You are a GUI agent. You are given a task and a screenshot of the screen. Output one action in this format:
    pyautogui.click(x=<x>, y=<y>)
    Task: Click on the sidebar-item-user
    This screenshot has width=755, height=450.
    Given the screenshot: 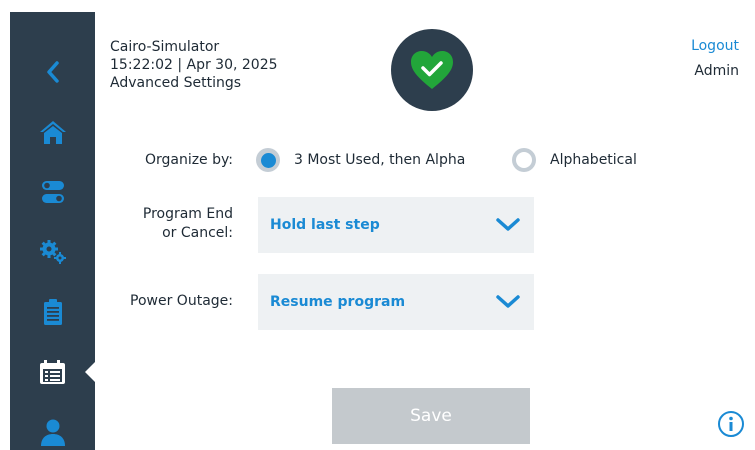 What is the action you would take?
    pyautogui.click(x=52, y=431)
    